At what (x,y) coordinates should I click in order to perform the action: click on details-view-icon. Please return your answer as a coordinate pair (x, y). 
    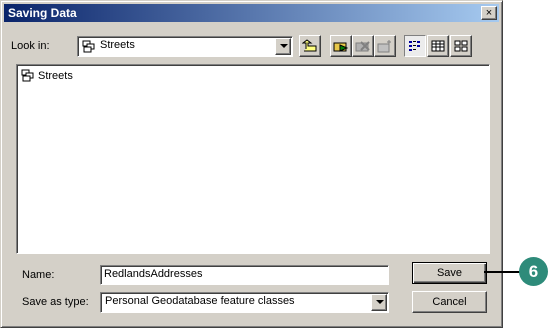
    Looking at the image, I should click on (438, 46).